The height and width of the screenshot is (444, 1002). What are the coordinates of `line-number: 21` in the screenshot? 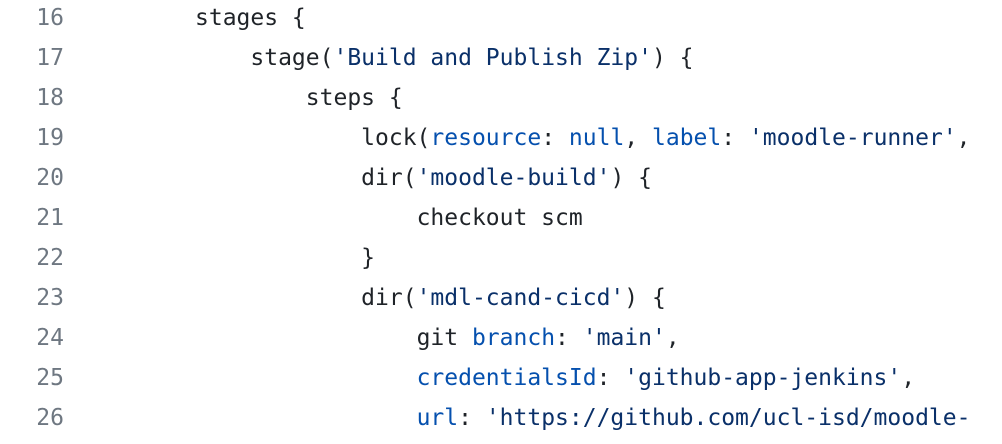 It's located at (32, 218).